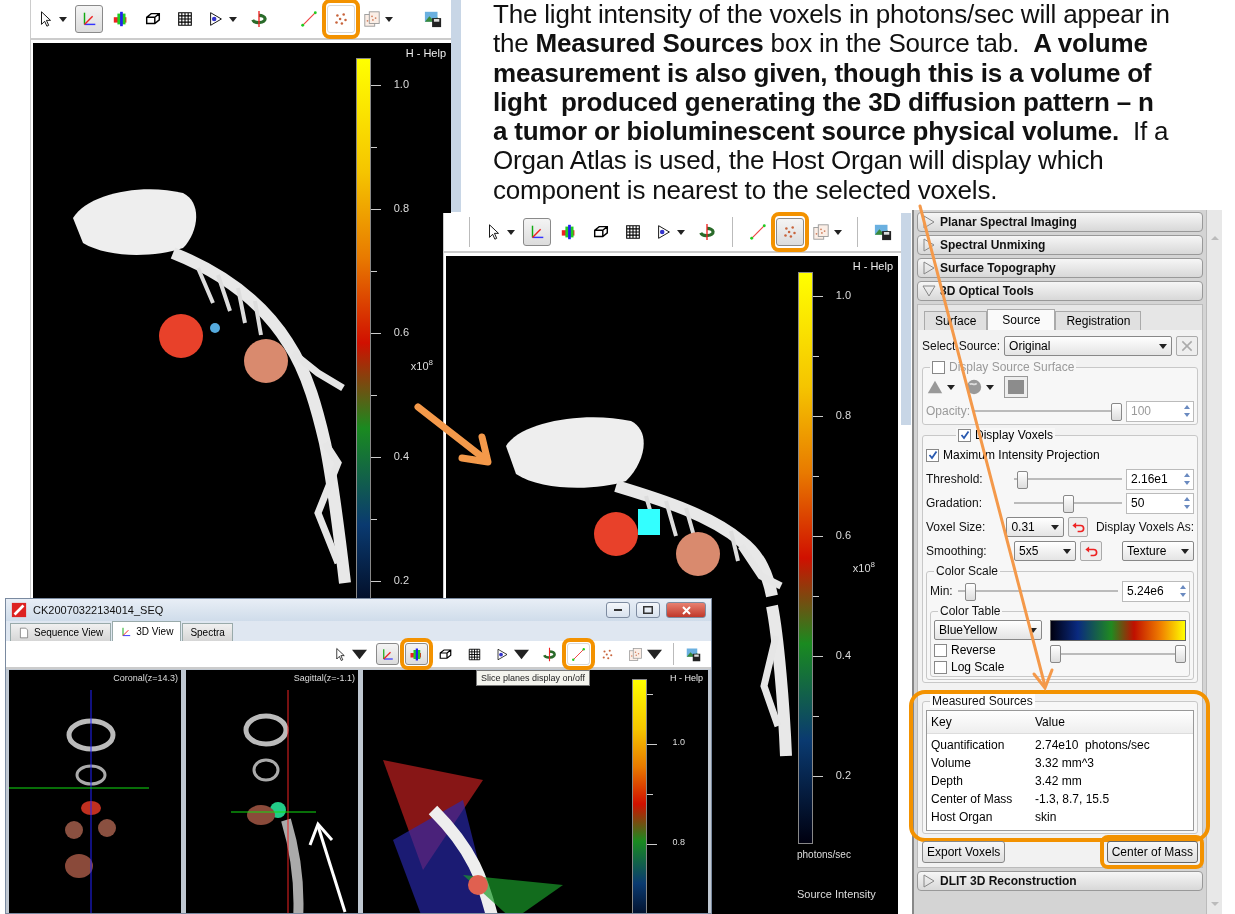  I want to click on push-button: Export Voxels, so click(964, 852).